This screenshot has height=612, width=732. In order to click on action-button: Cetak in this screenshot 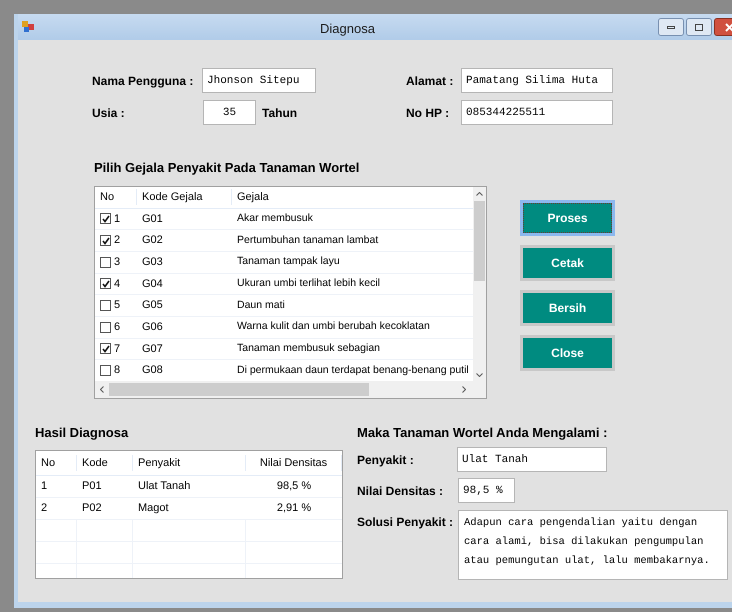, I will do `click(567, 263)`.